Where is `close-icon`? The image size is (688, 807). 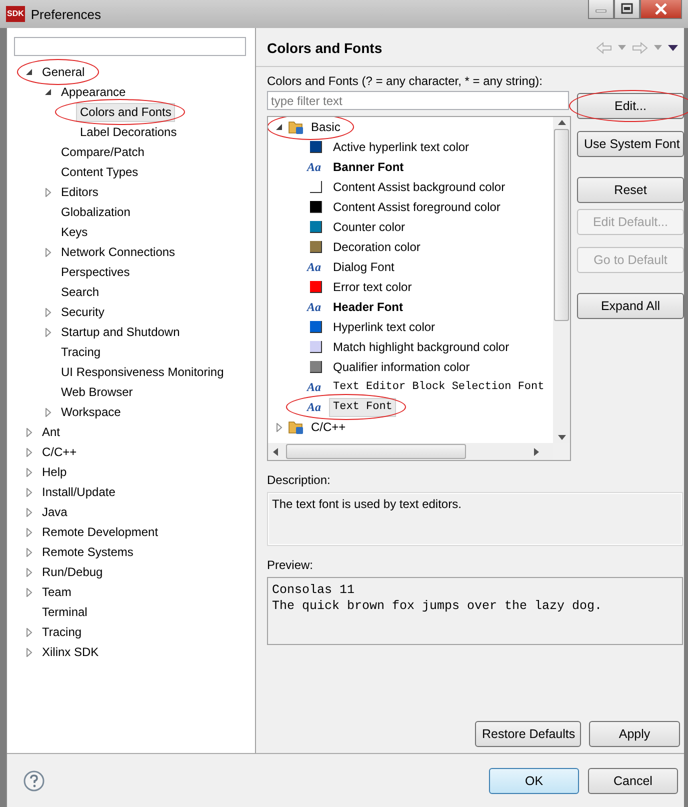 close-icon is located at coordinates (661, 9).